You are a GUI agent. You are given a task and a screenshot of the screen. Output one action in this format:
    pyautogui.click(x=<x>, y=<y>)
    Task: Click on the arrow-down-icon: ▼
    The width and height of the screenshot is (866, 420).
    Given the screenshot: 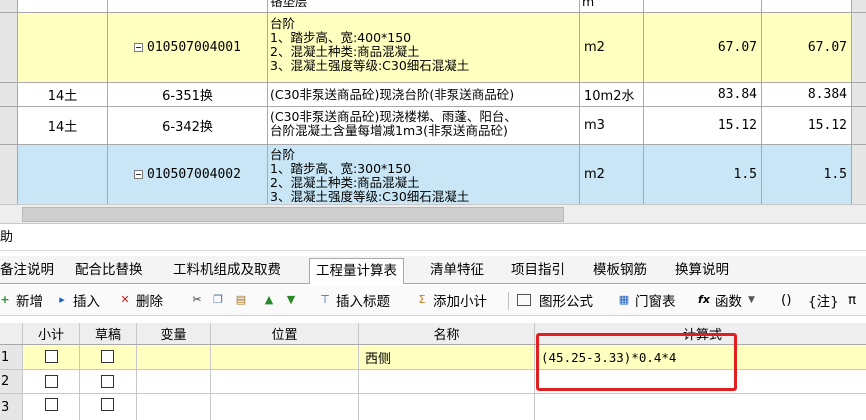 What is the action you would take?
    pyautogui.click(x=291, y=299)
    